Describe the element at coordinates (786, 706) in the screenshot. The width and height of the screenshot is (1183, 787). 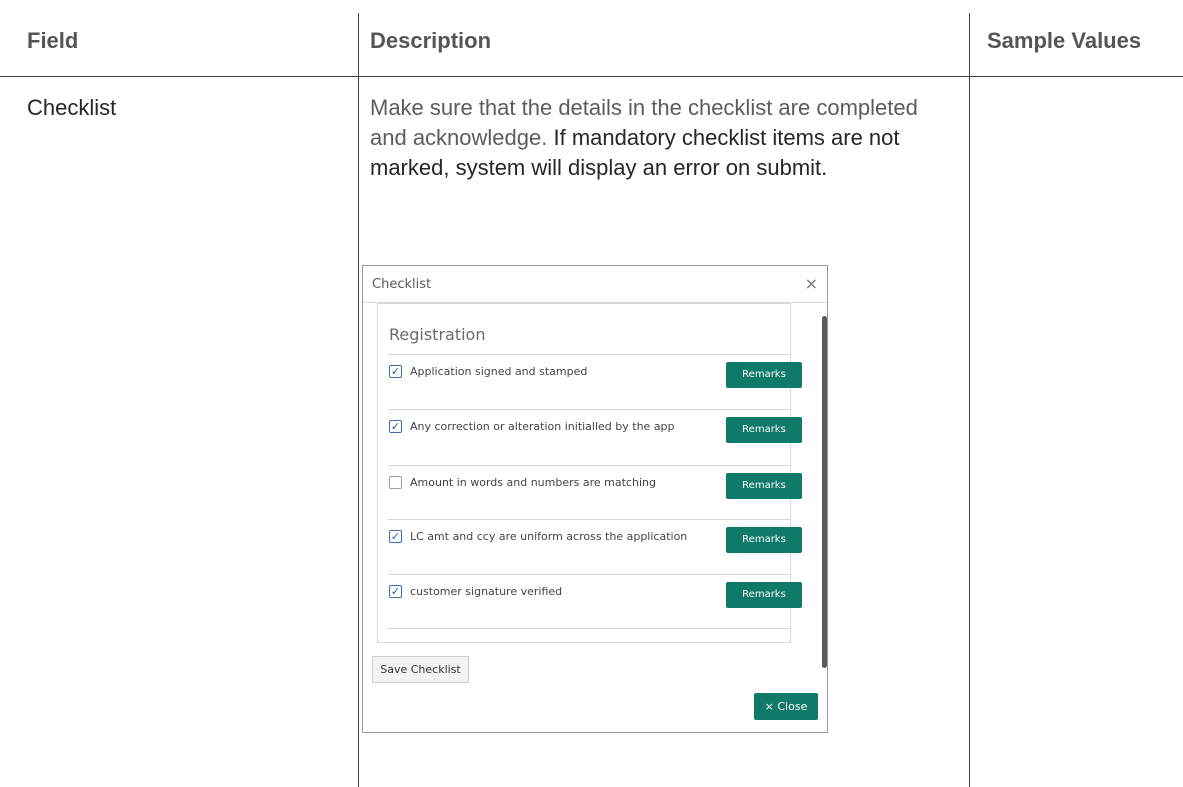
I see `close-button: × Close` at that location.